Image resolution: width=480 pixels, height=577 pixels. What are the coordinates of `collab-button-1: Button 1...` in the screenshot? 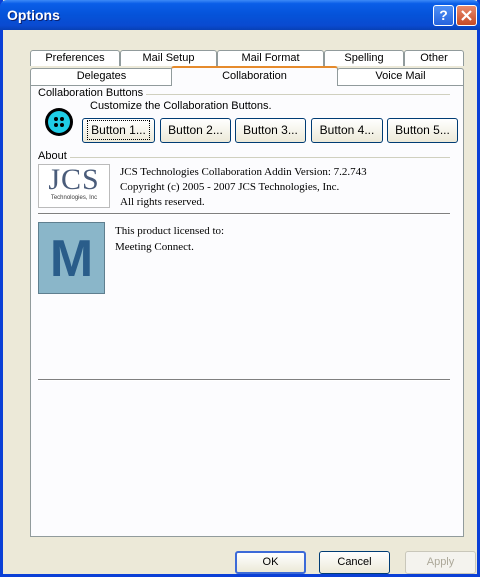 It's located at (118, 130).